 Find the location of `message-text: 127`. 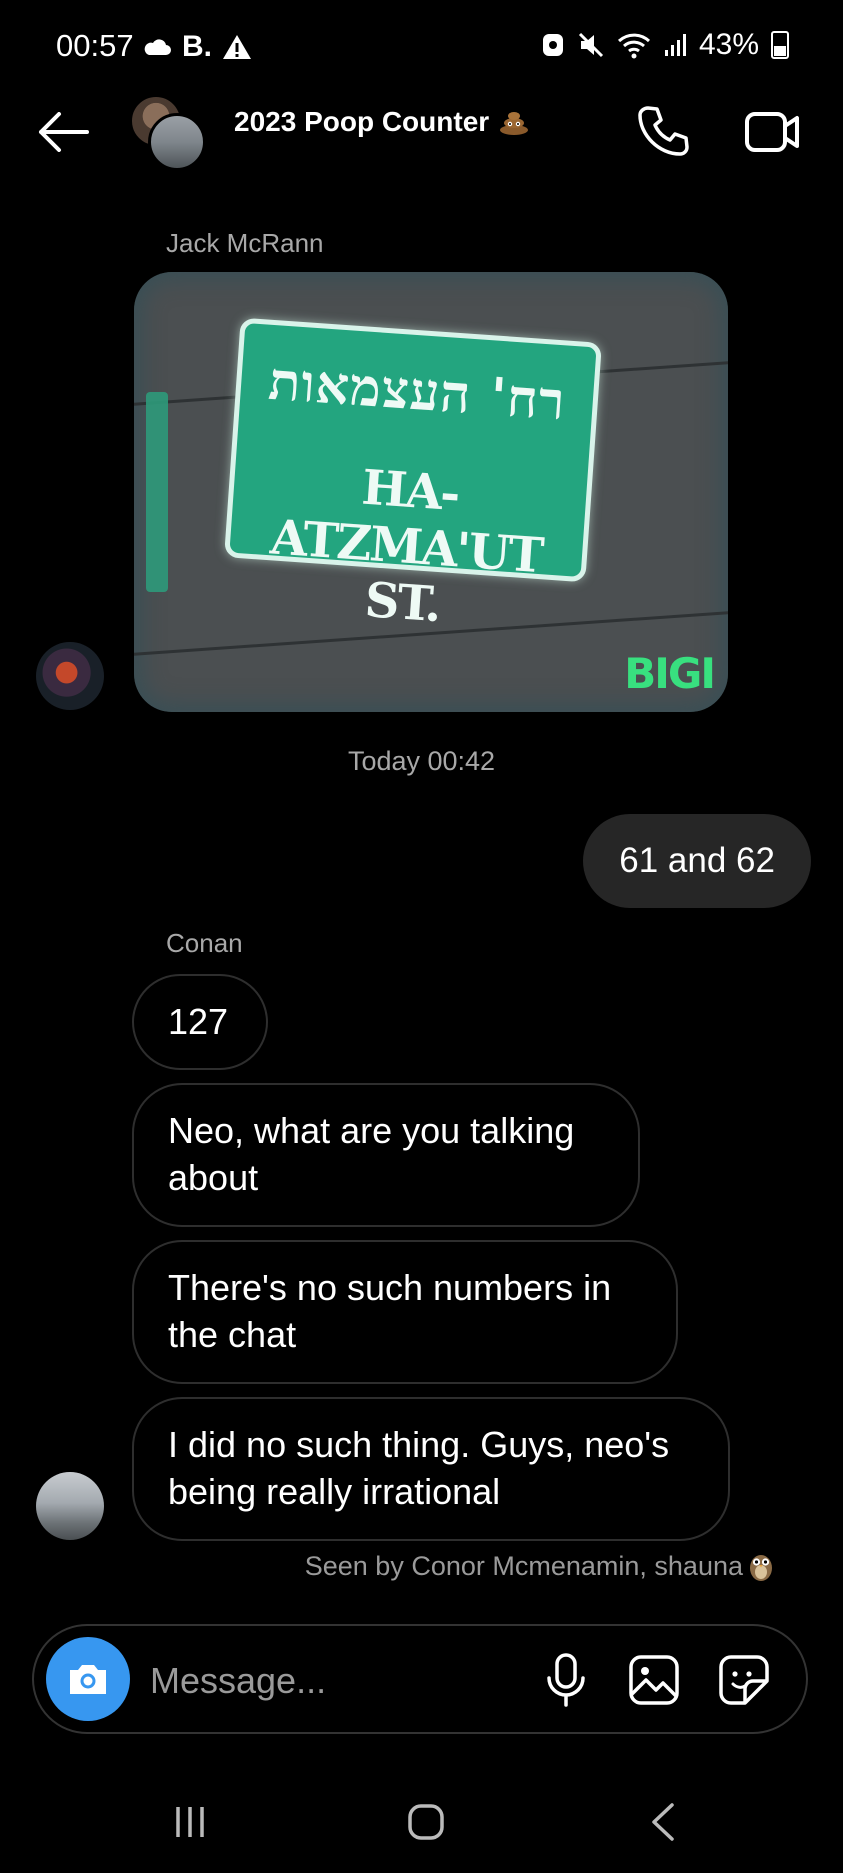

message-text: 127 is located at coordinates (198, 1021).